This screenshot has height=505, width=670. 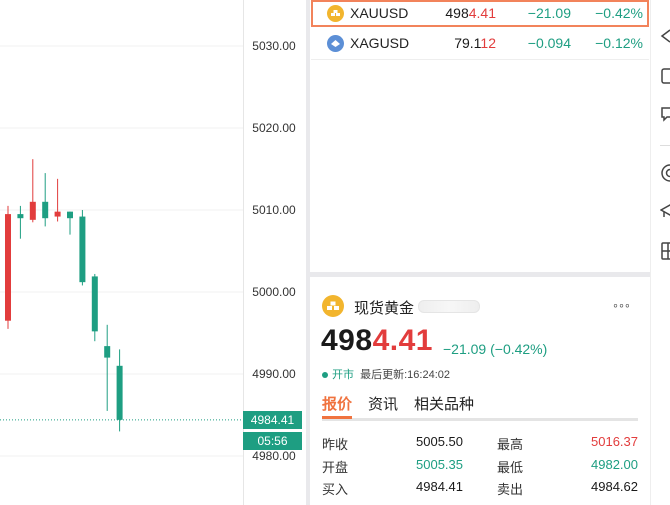 I want to click on active-tab-indicator, so click(x=337, y=417).